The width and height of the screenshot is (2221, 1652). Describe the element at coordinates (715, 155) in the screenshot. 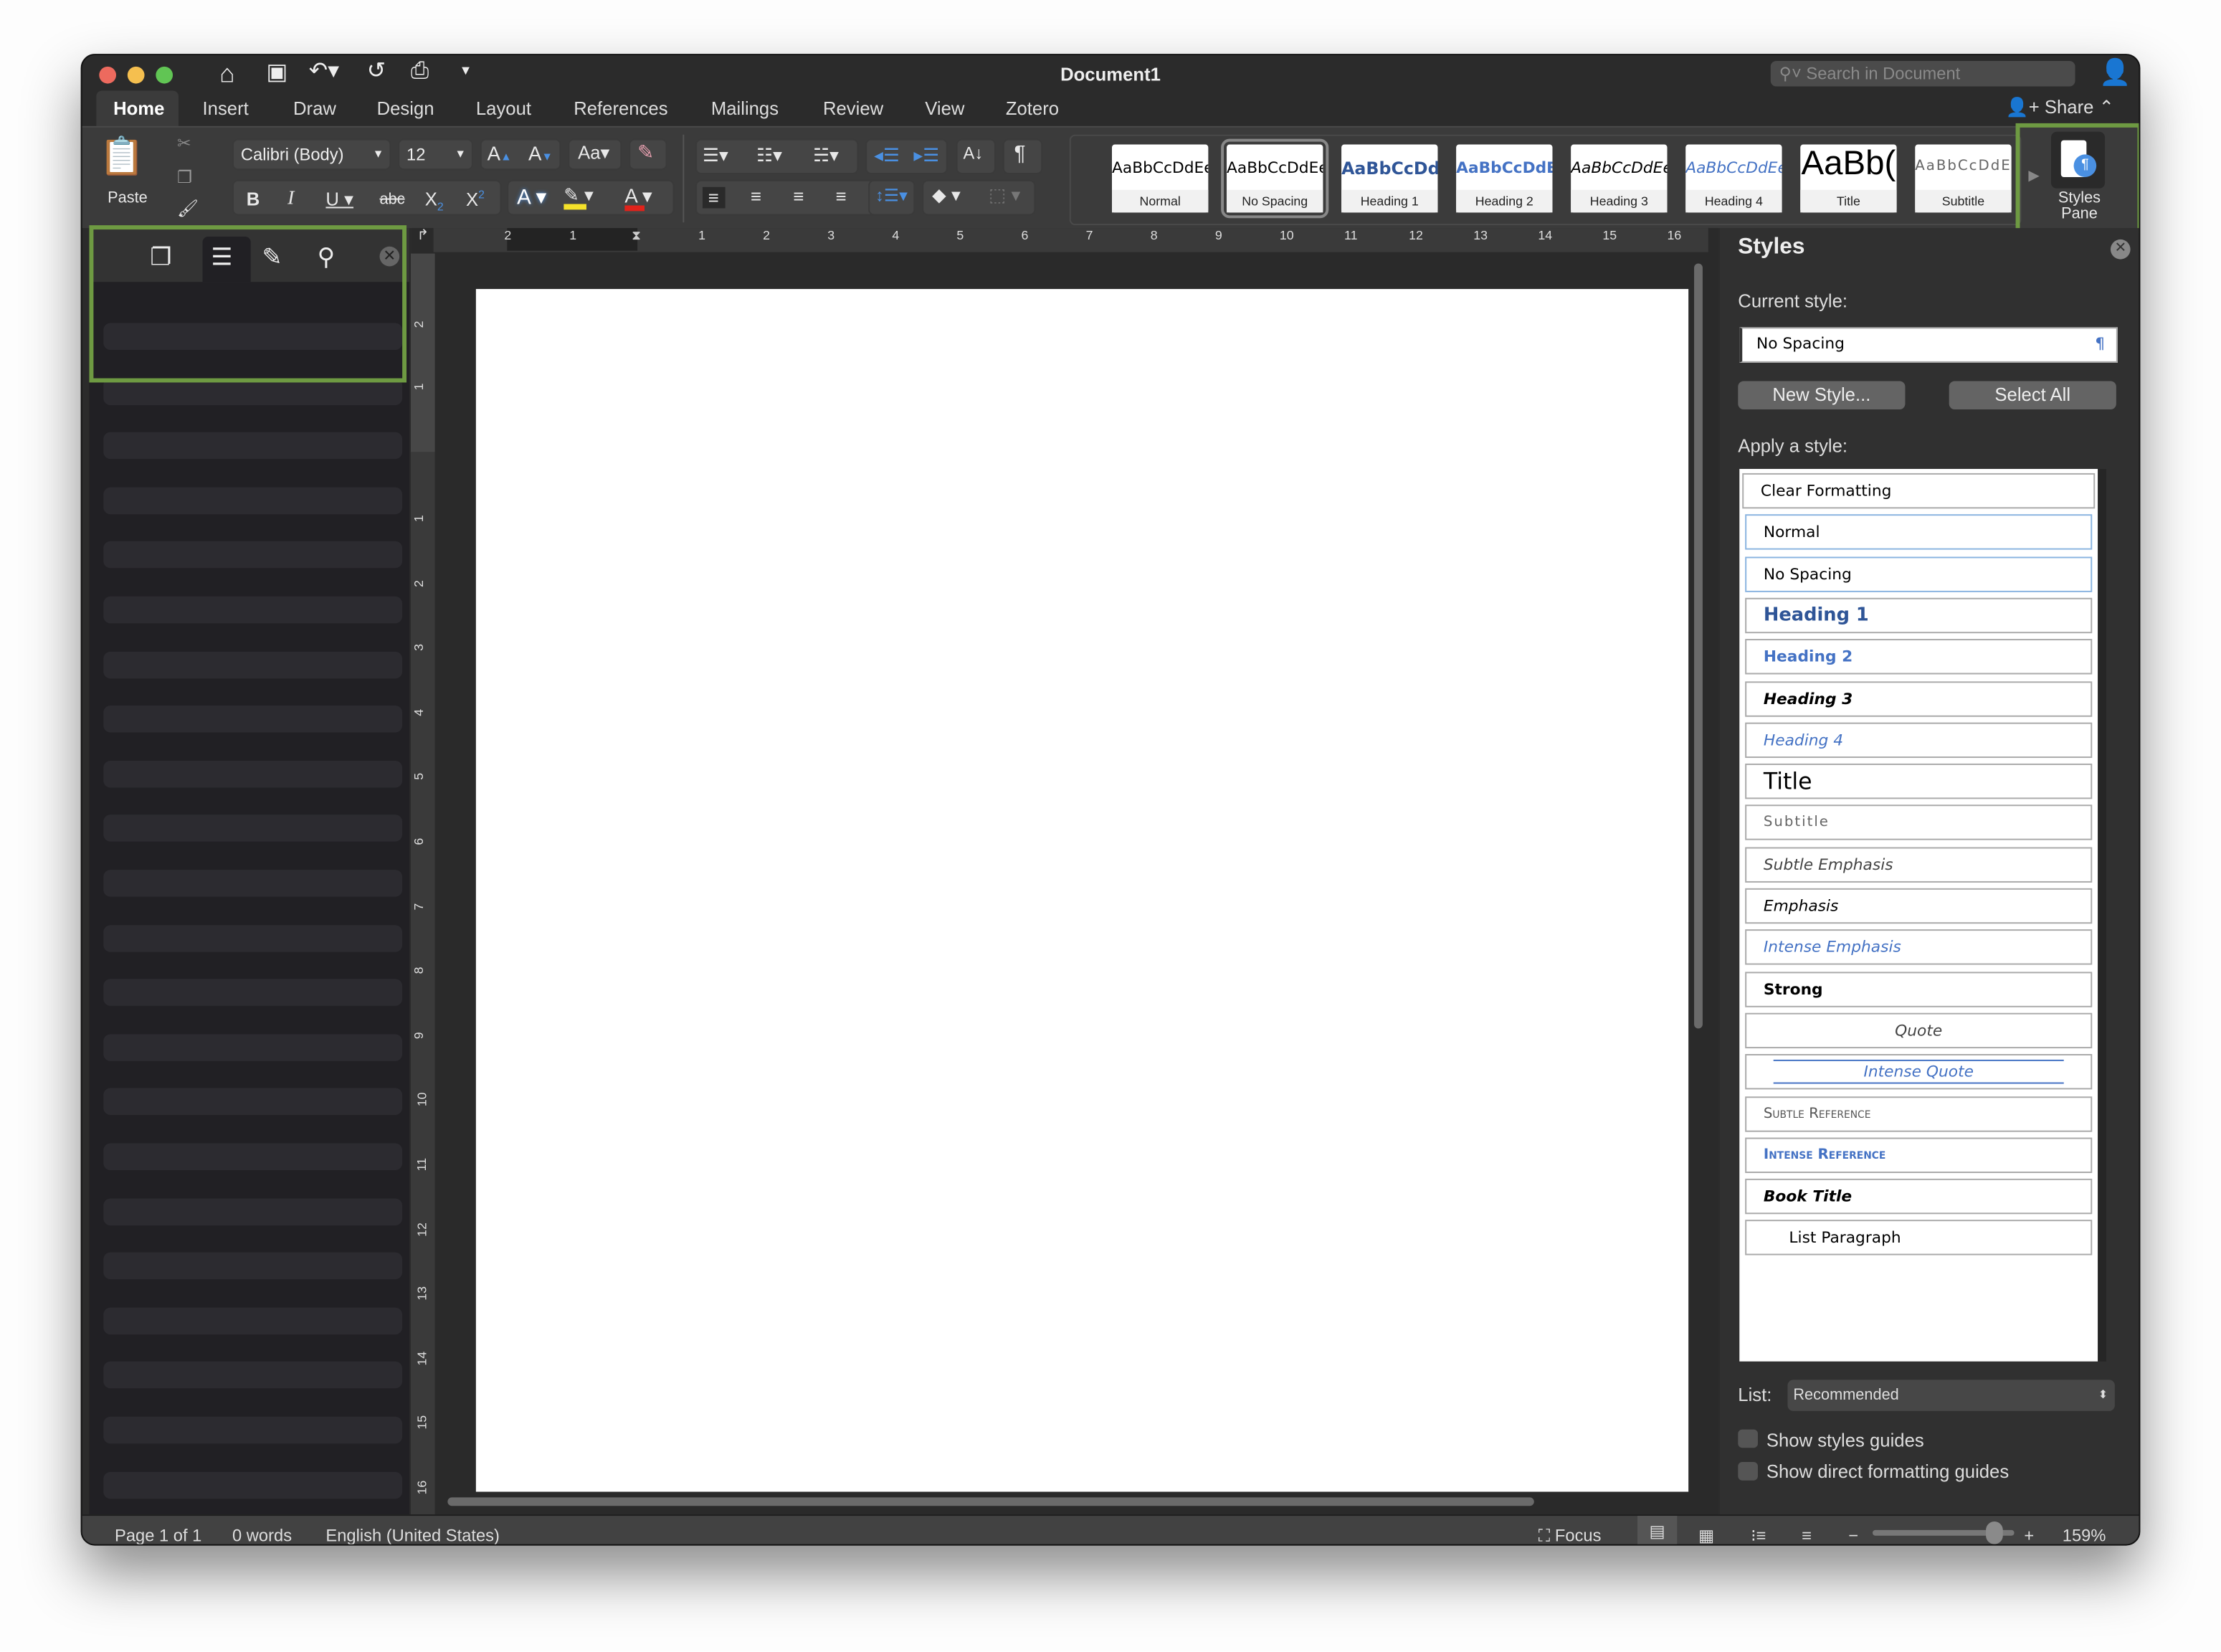

I see `bullets-button: ☰▾` at that location.